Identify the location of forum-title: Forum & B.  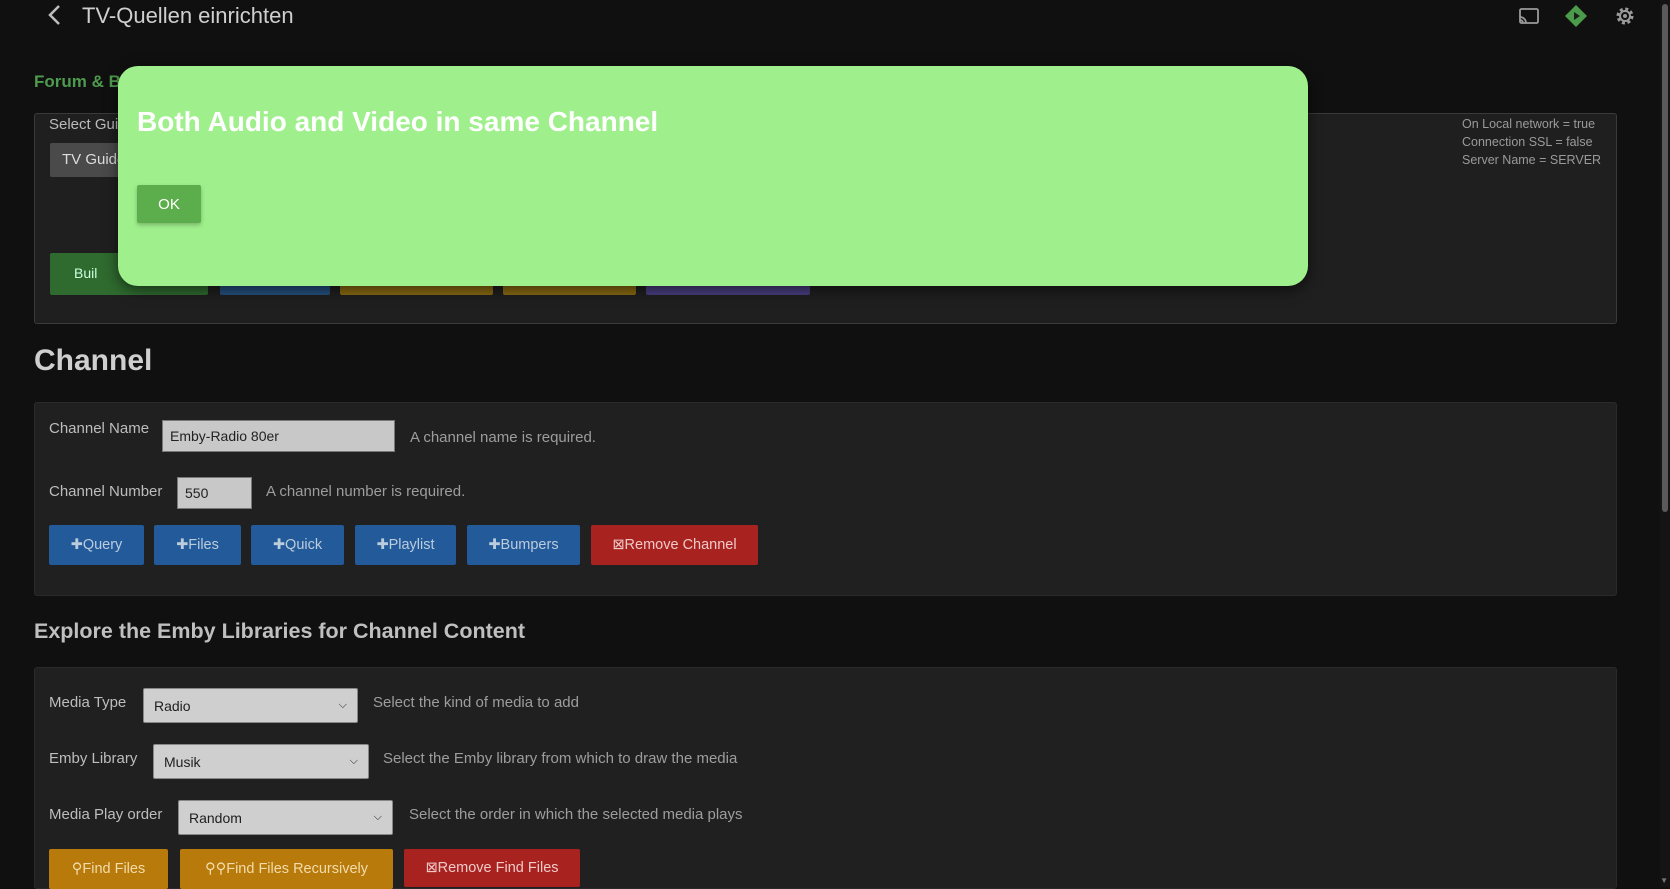
(77, 81).